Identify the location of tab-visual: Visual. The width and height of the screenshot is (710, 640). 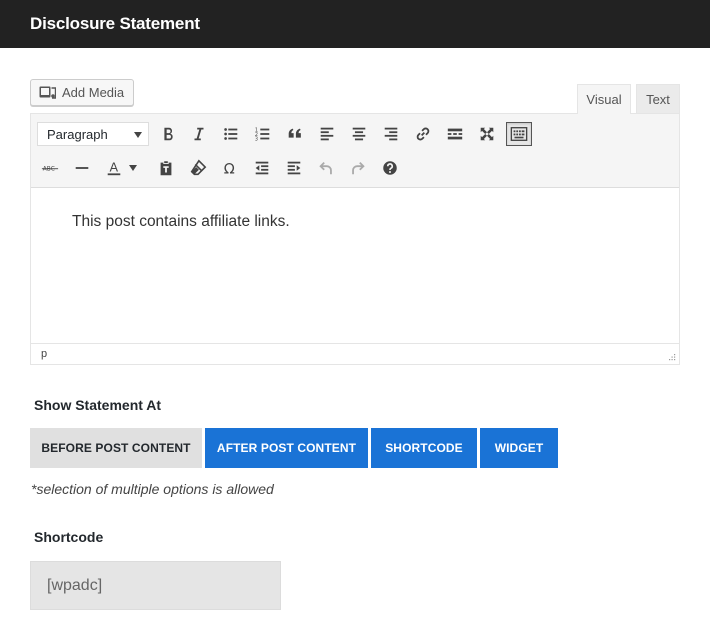
(604, 99).